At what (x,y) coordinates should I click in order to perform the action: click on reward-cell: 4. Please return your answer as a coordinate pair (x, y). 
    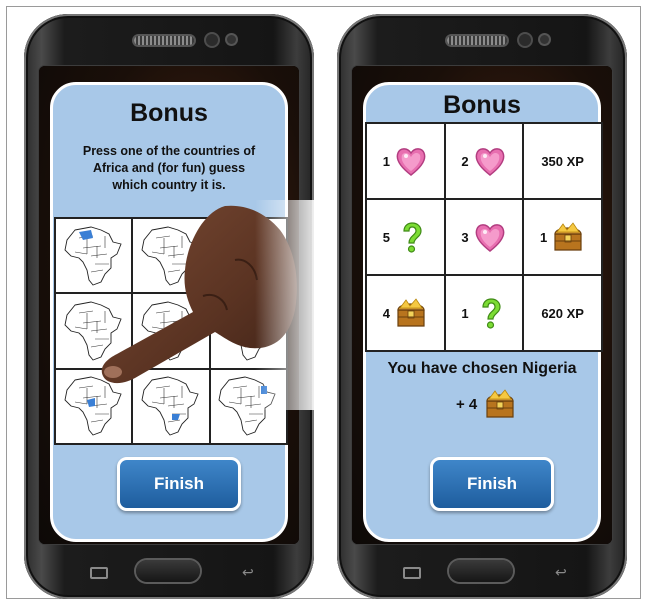
    Looking at the image, I should click on (405, 313).